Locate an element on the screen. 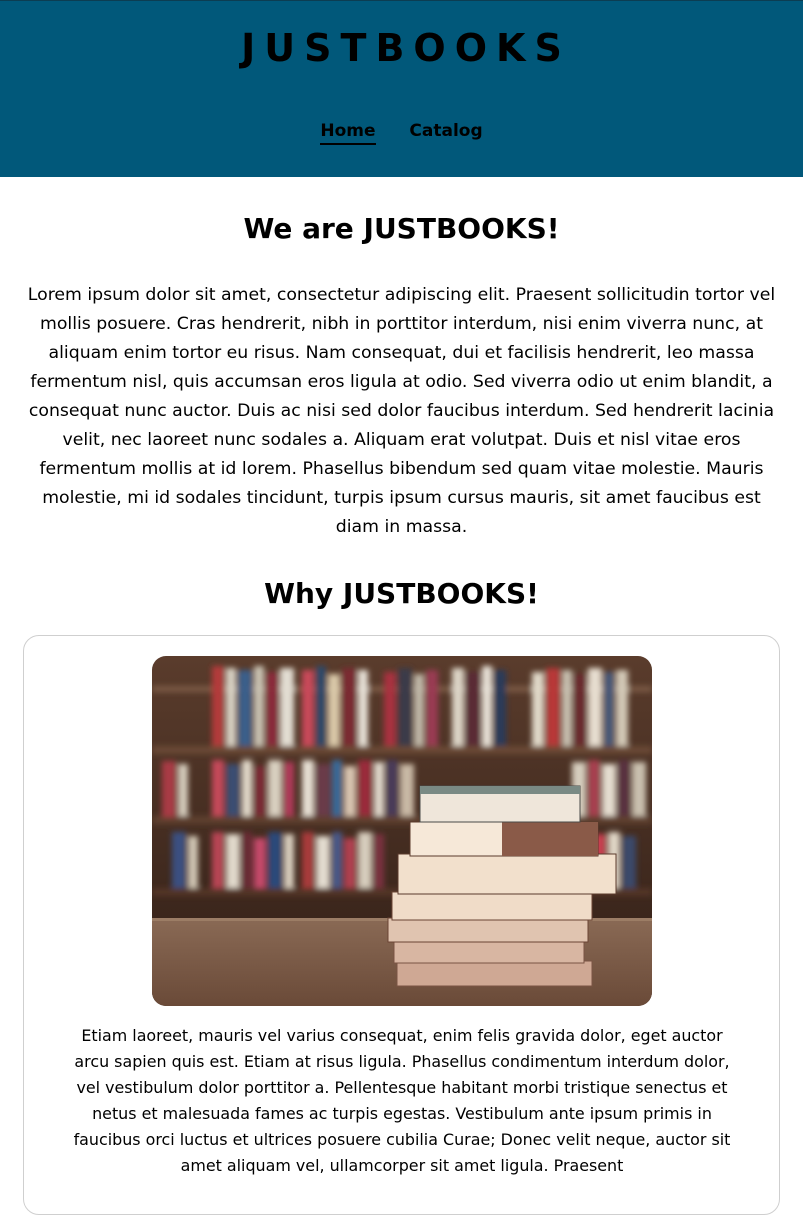 This screenshot has height=1215, width=803. nav-catalog-link: Catalog is located at coordinates (445, 131).